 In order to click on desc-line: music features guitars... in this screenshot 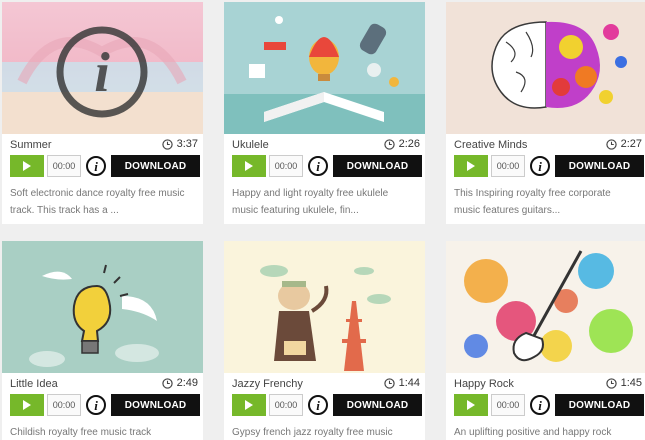, I will do `click(507, 210)`.